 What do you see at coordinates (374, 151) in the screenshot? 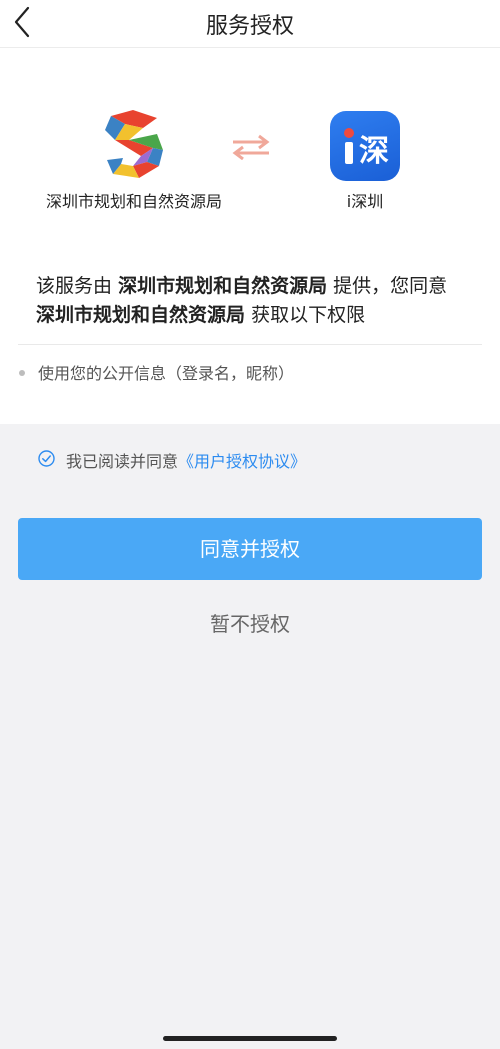
I see `svg-text: 深` at bounding box center [374, 151].